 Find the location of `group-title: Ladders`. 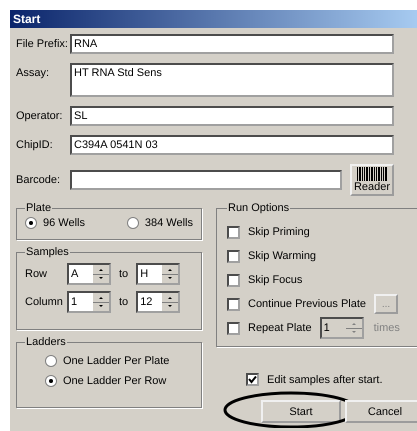

group-title: Ladders is located at coordinates (46, 342).